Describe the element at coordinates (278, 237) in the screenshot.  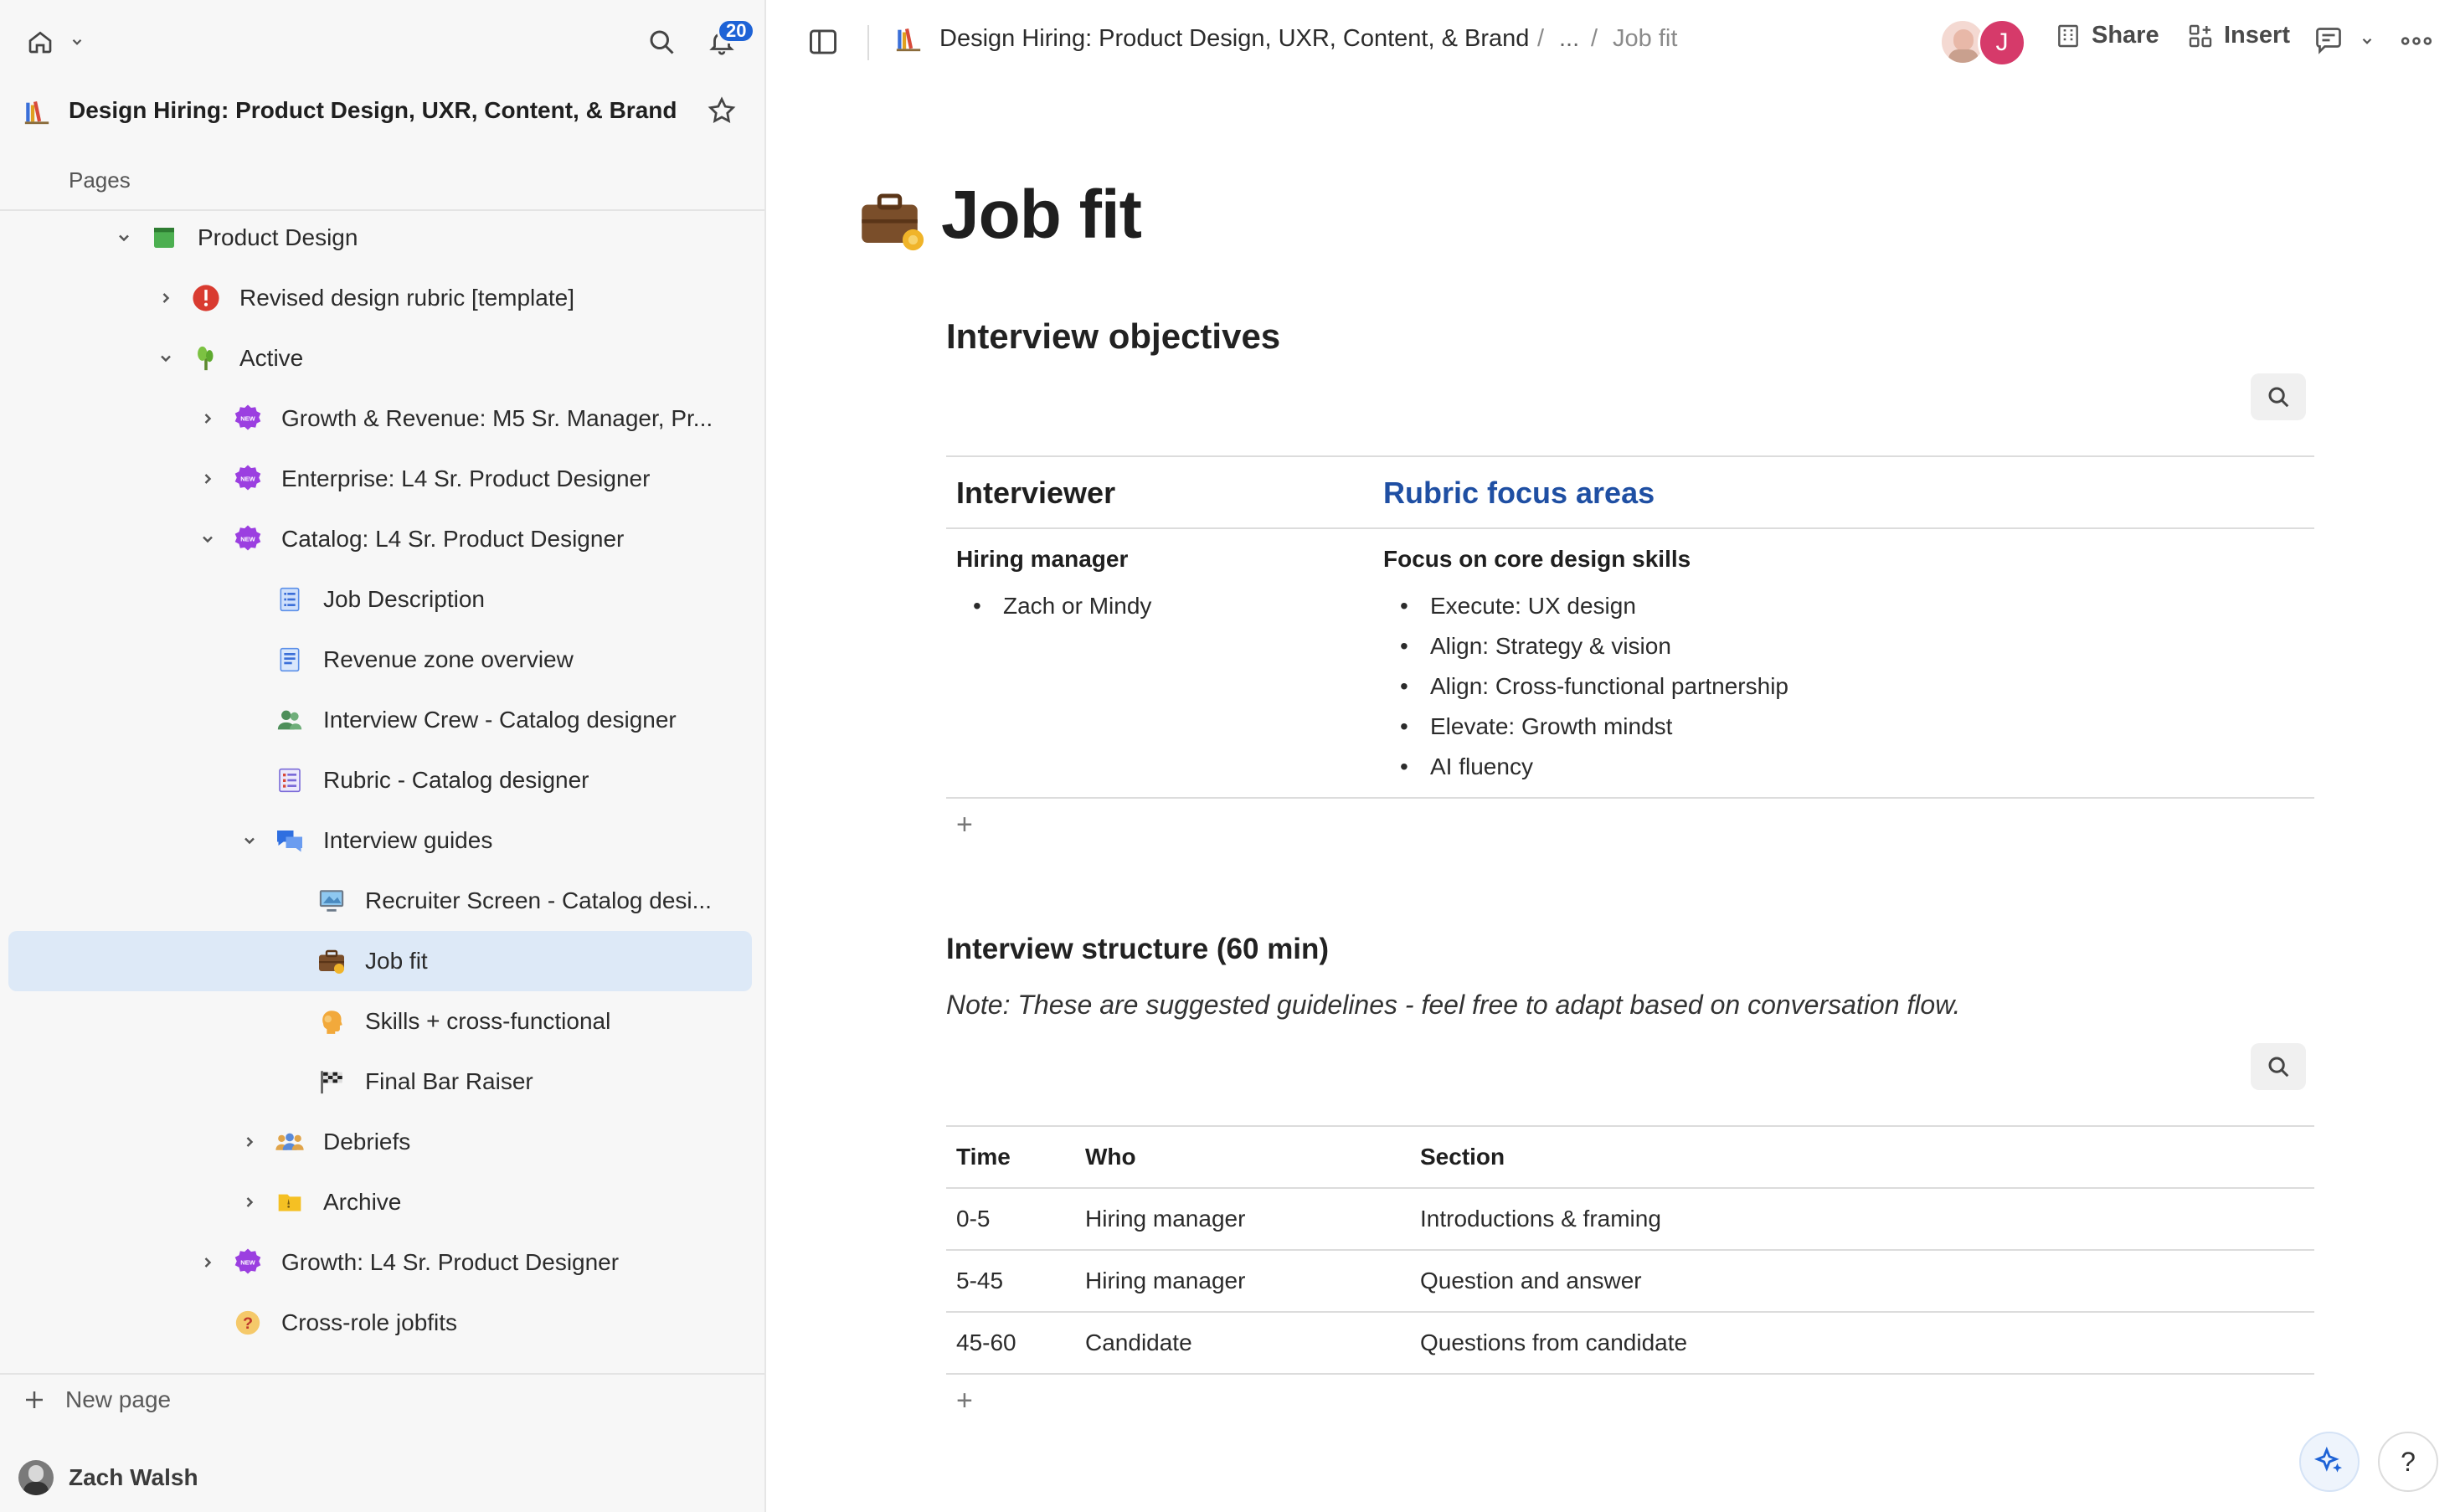
I see `tree-item-label: Product Design` at that location.